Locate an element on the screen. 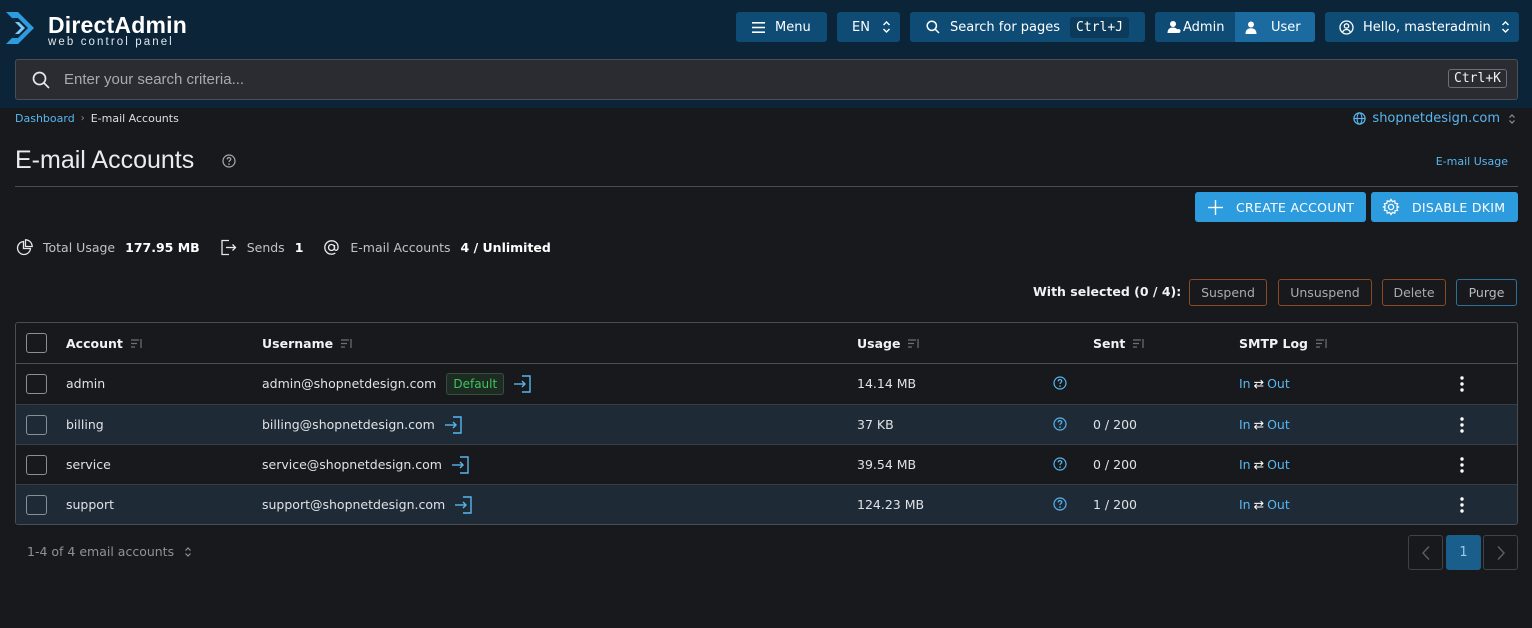 The width and height of the screenshot is (1532, 628). column-account: Account is located at coordinates (104, 343).